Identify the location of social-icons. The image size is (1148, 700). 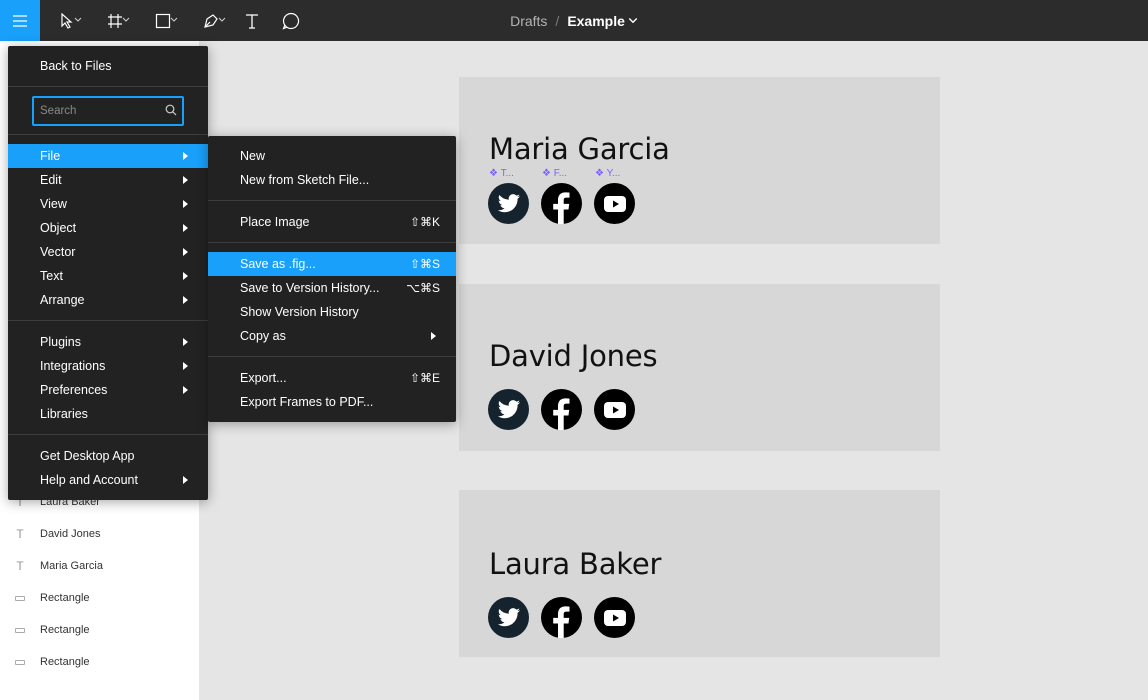
(561, 203).